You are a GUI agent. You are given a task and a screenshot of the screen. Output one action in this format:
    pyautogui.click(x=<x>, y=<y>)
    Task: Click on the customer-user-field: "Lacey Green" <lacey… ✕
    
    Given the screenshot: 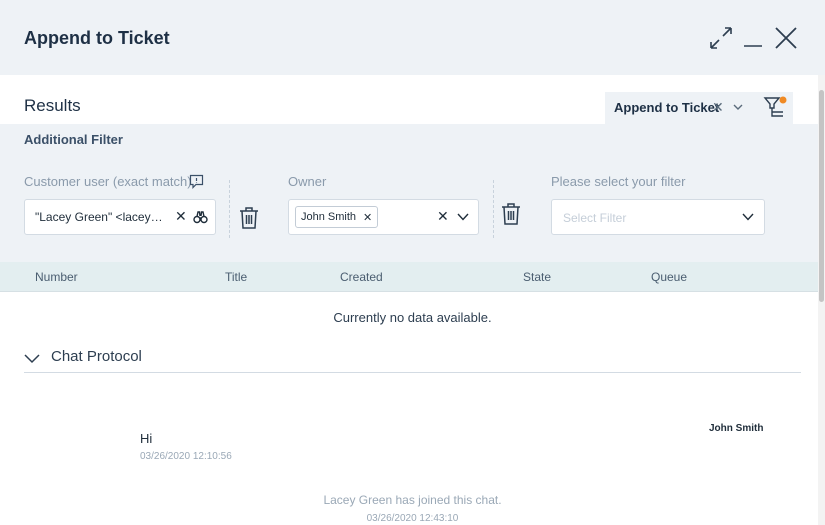 What is the action you would take?
    pyautogui.click(x=120, y=217)
    